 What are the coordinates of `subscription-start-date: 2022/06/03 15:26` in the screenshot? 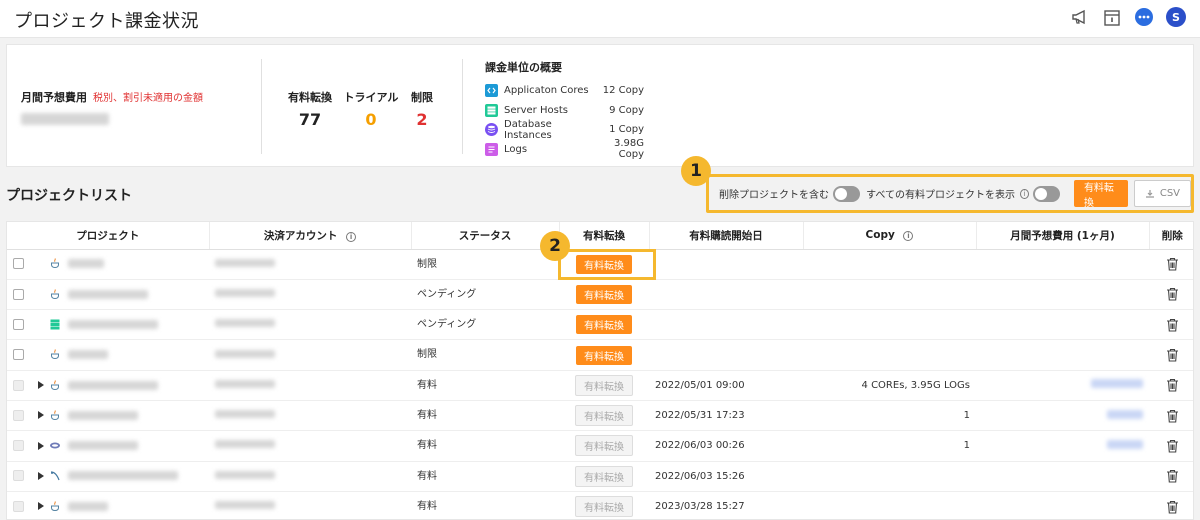 It's located at (726, 476).